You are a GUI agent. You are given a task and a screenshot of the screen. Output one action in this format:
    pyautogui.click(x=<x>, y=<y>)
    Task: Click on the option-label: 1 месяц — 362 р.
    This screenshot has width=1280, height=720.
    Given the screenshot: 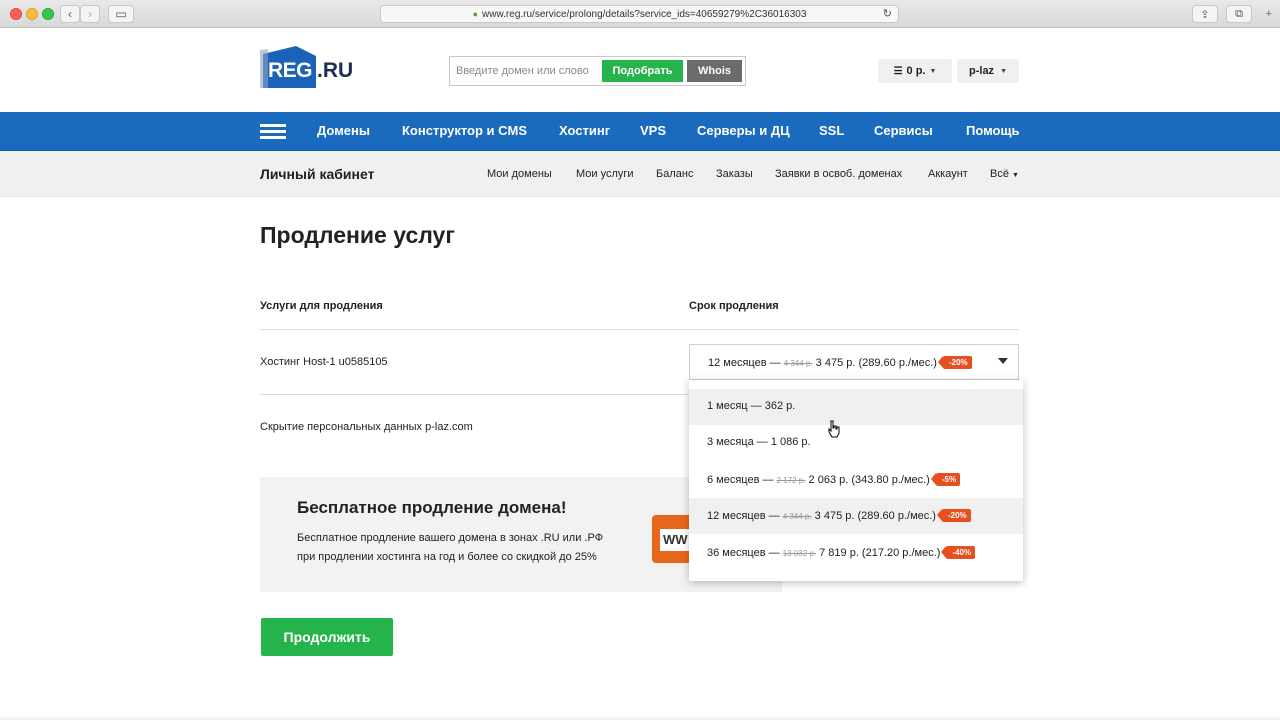 What is the action you would take?
    pyautogui.click(x=751, y=406)
    